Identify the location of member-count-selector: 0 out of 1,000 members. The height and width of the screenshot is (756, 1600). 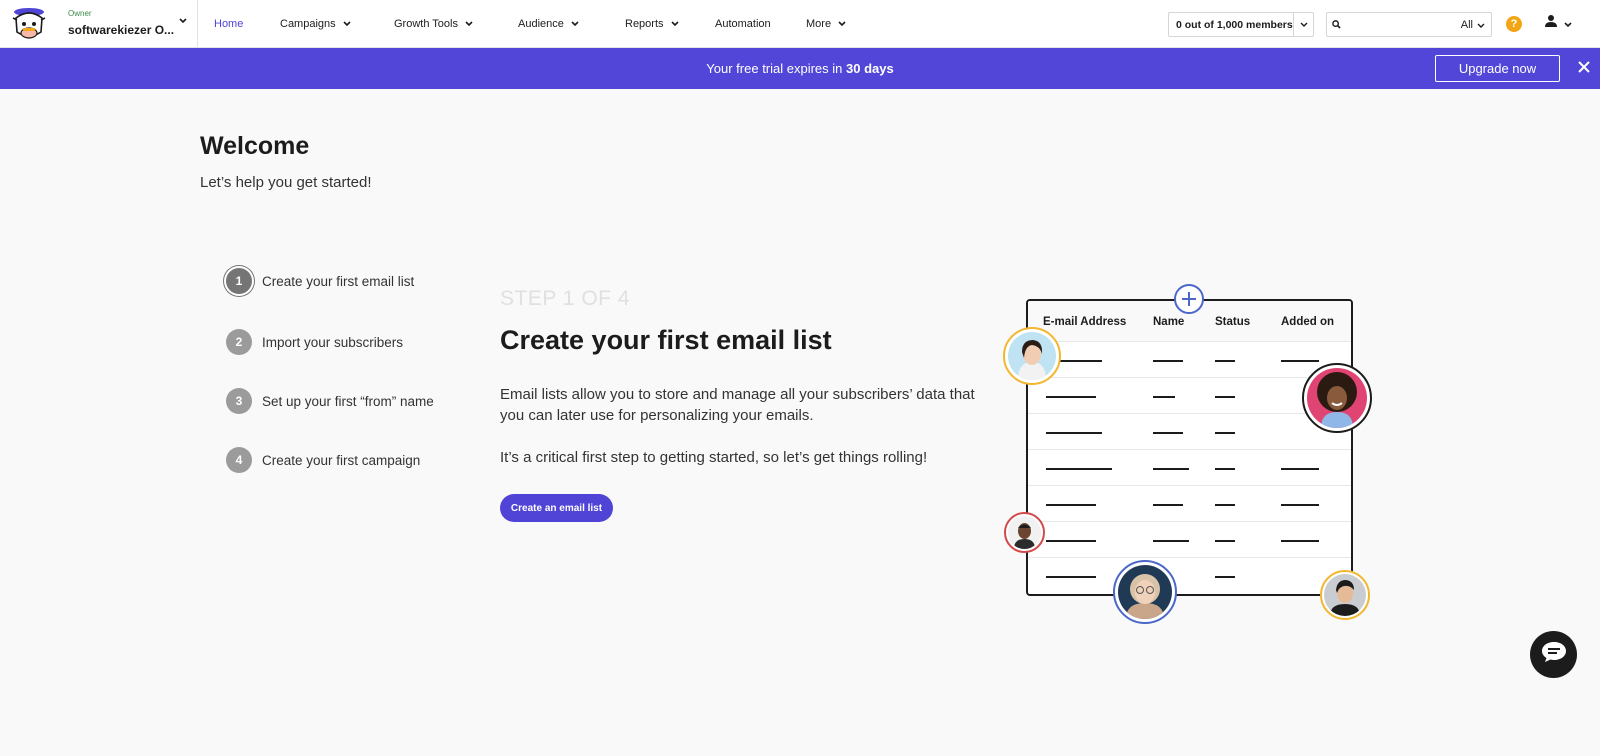
(1241, 24).